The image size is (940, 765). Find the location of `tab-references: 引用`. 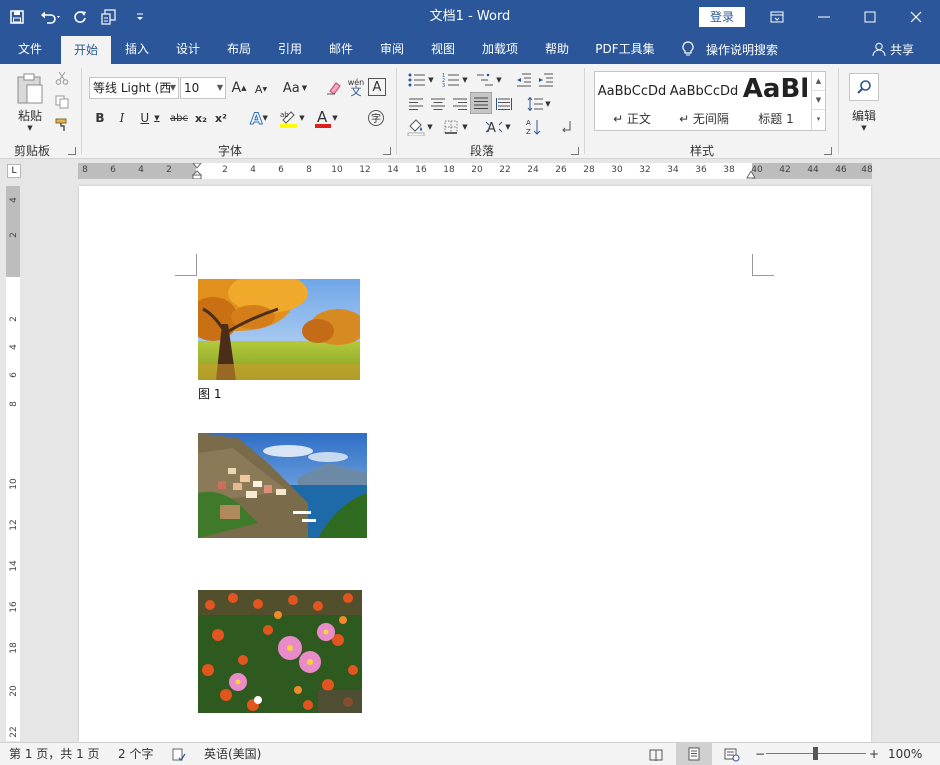

tab-references: 引用 is located at coordinates (290, 49).